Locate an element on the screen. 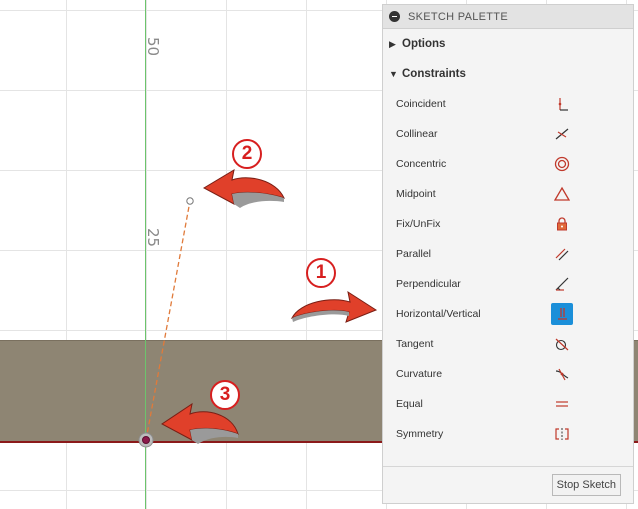  symmetry-icon is located at coordinates (562, 434).